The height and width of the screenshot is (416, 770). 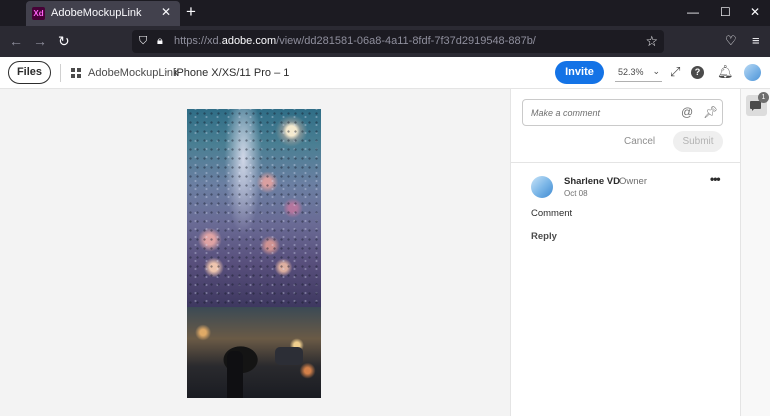 I want to click on comment-date: Oct 08, so click(x=576, y=193).